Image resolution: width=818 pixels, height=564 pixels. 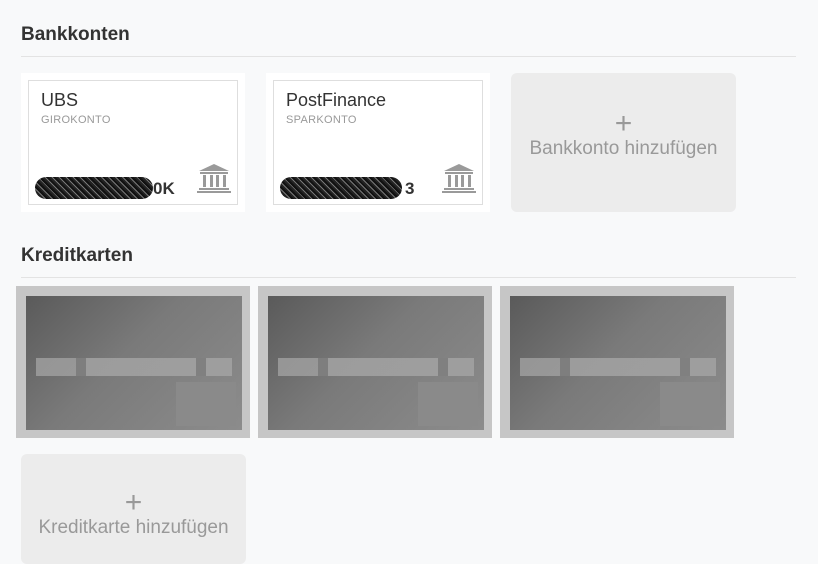 What do you see at coordinates (410, 188) in the screenshot?
I see `account-number-tail: 3` at bounding box center [410, 188].